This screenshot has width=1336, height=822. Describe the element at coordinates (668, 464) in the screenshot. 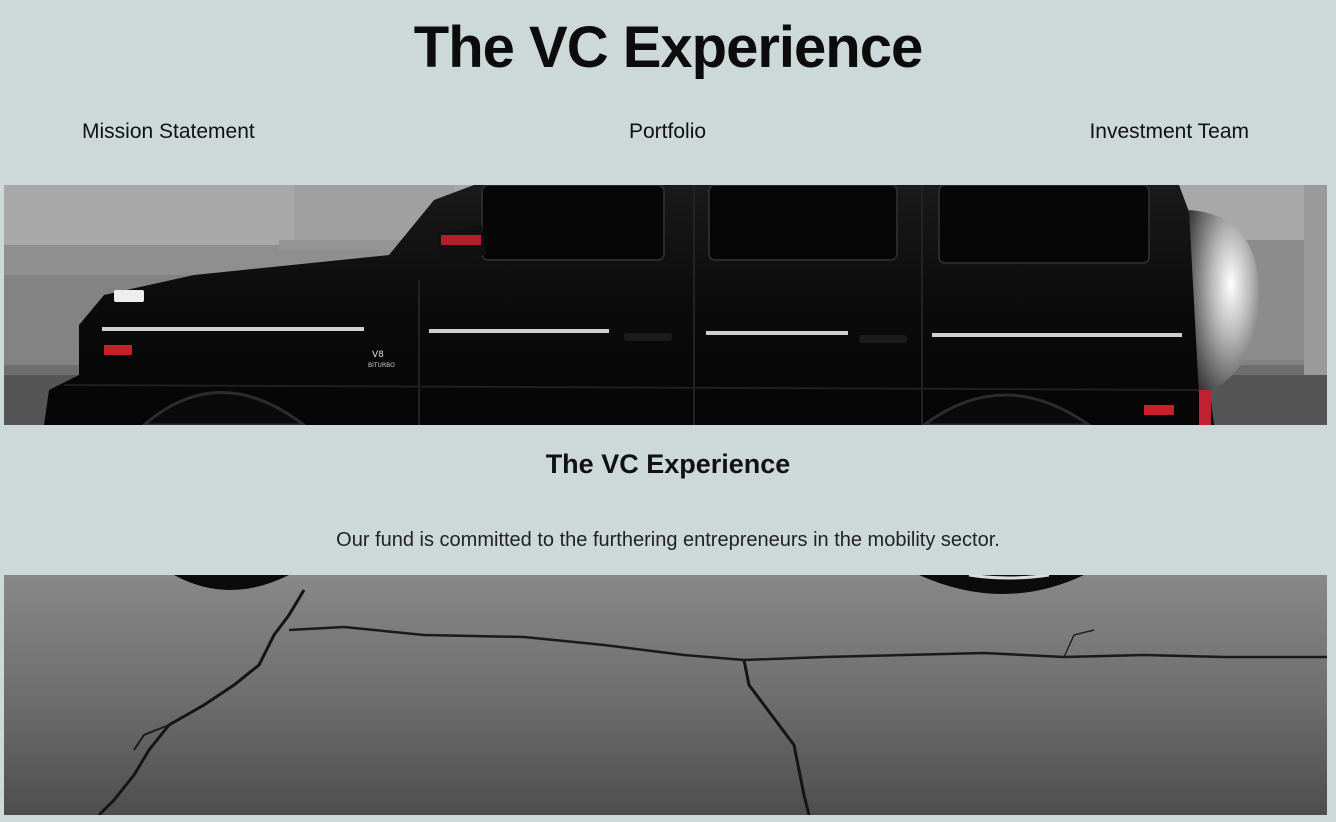

I see `section-title: The VC Experience` at that location.